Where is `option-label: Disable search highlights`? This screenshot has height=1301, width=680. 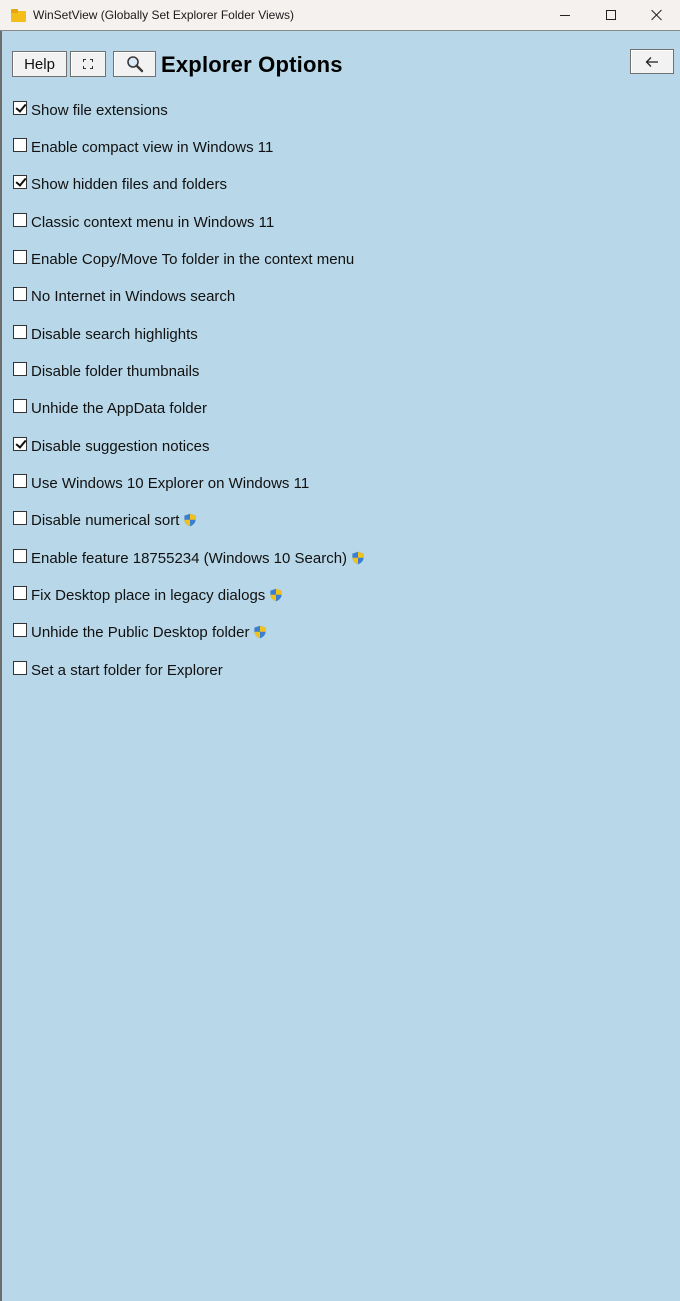
option-label: Disable search highlights is located at coordinates (114, 334).